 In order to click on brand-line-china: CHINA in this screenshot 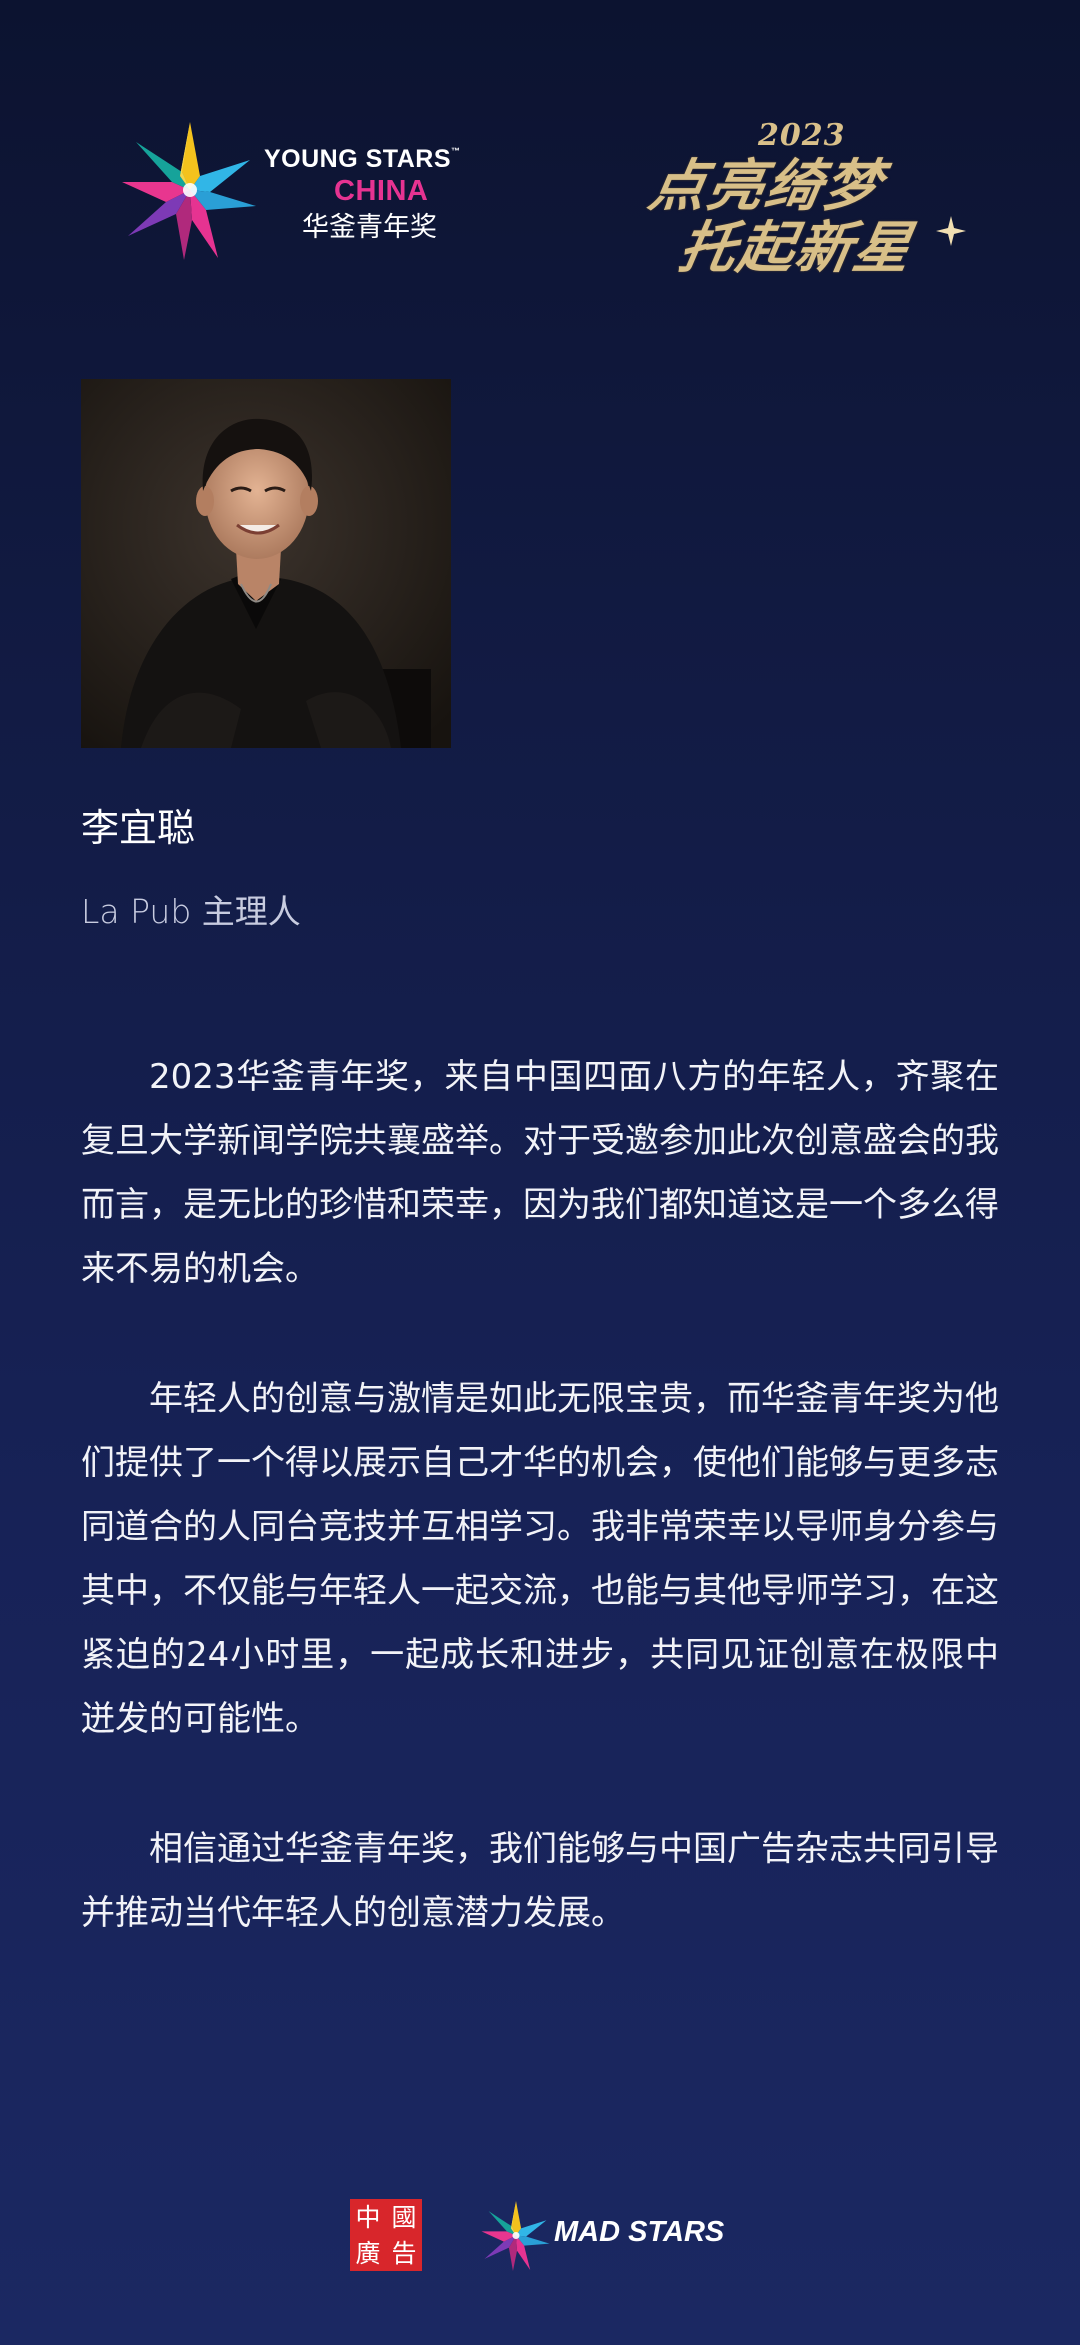, I will do `click(381, 191)`.